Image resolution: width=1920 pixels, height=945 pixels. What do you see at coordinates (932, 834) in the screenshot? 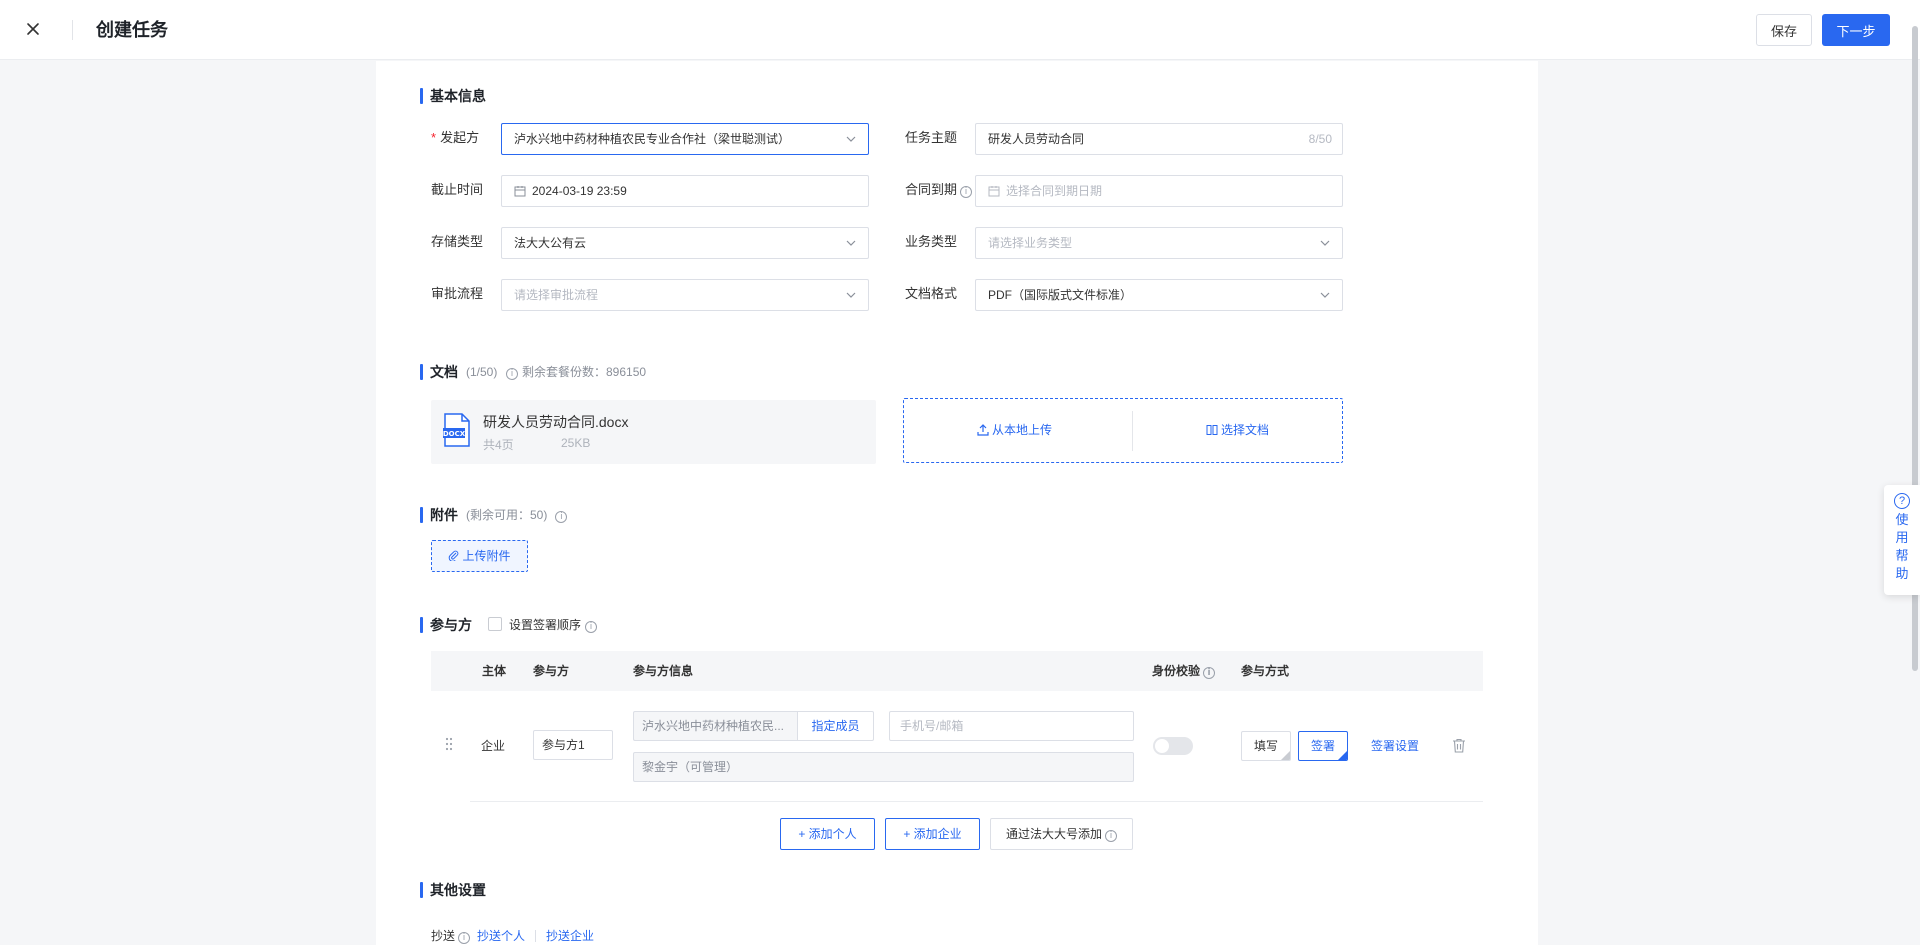
I see `add-company-button: + 添加企业` at bounding box center [932, 834].